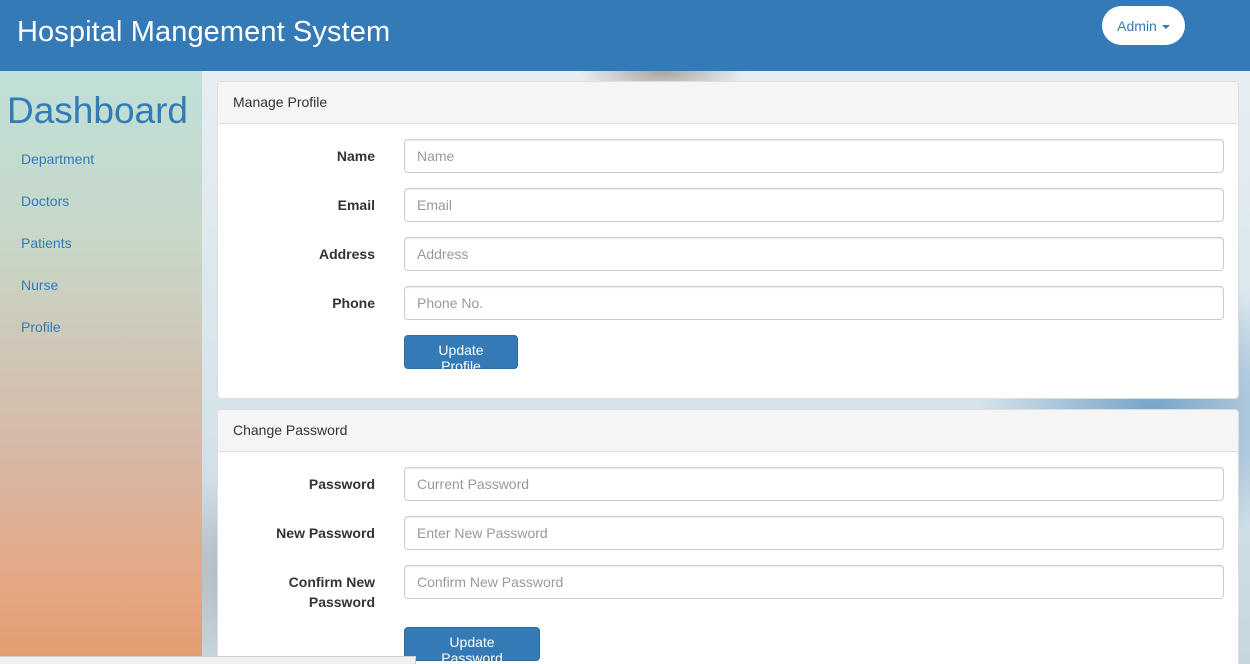 The image size is (1250, 664). I want to click on manage-profile-heading: Manage Profile, so click(728, 103).